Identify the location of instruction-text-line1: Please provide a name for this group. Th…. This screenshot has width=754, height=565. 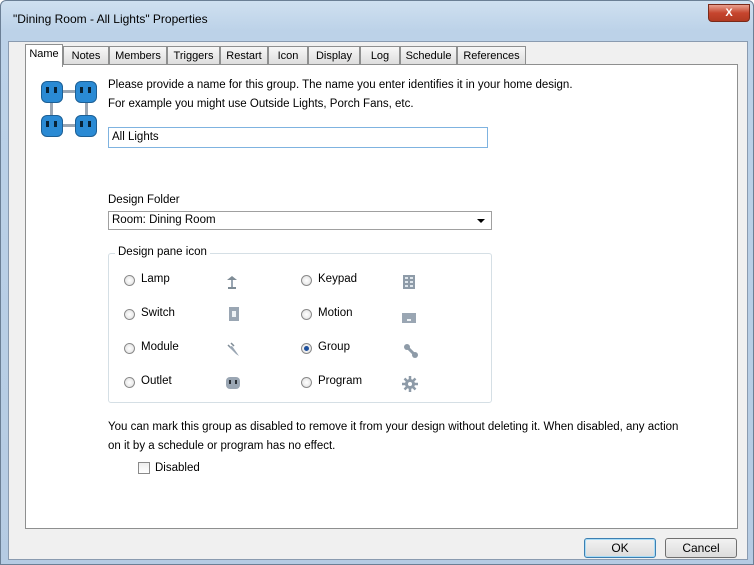
(340, 85).